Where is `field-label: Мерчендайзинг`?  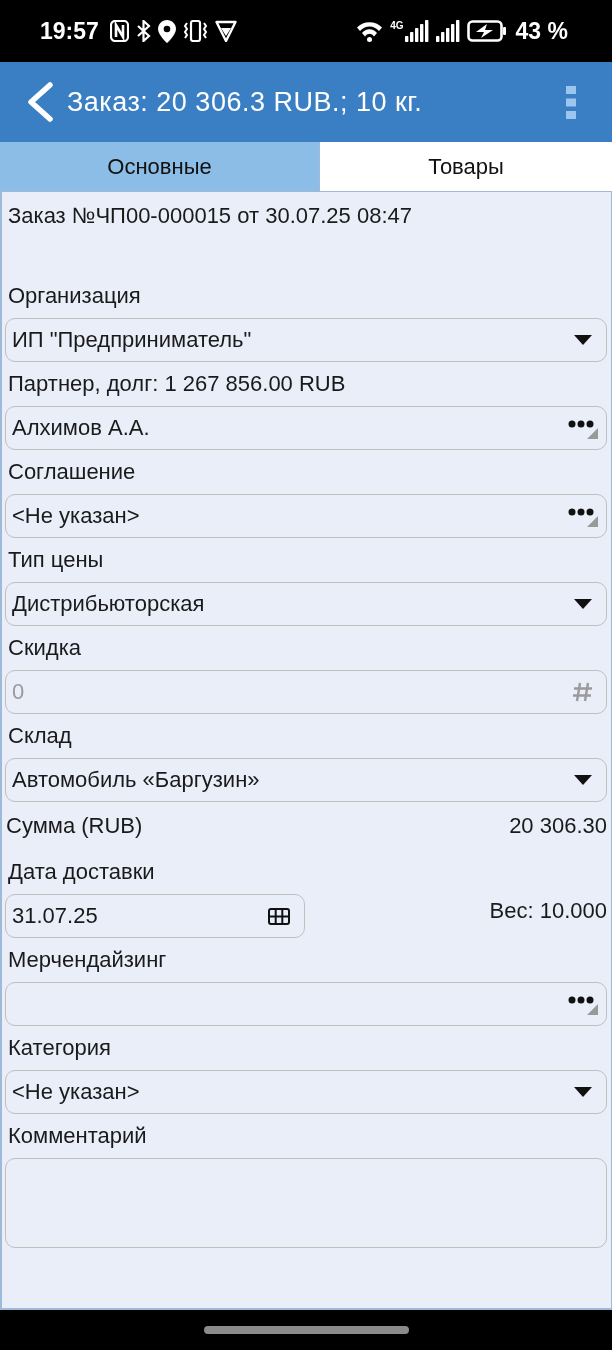
field-label: Мерчендайзинг is located at coordinates (87, 960).